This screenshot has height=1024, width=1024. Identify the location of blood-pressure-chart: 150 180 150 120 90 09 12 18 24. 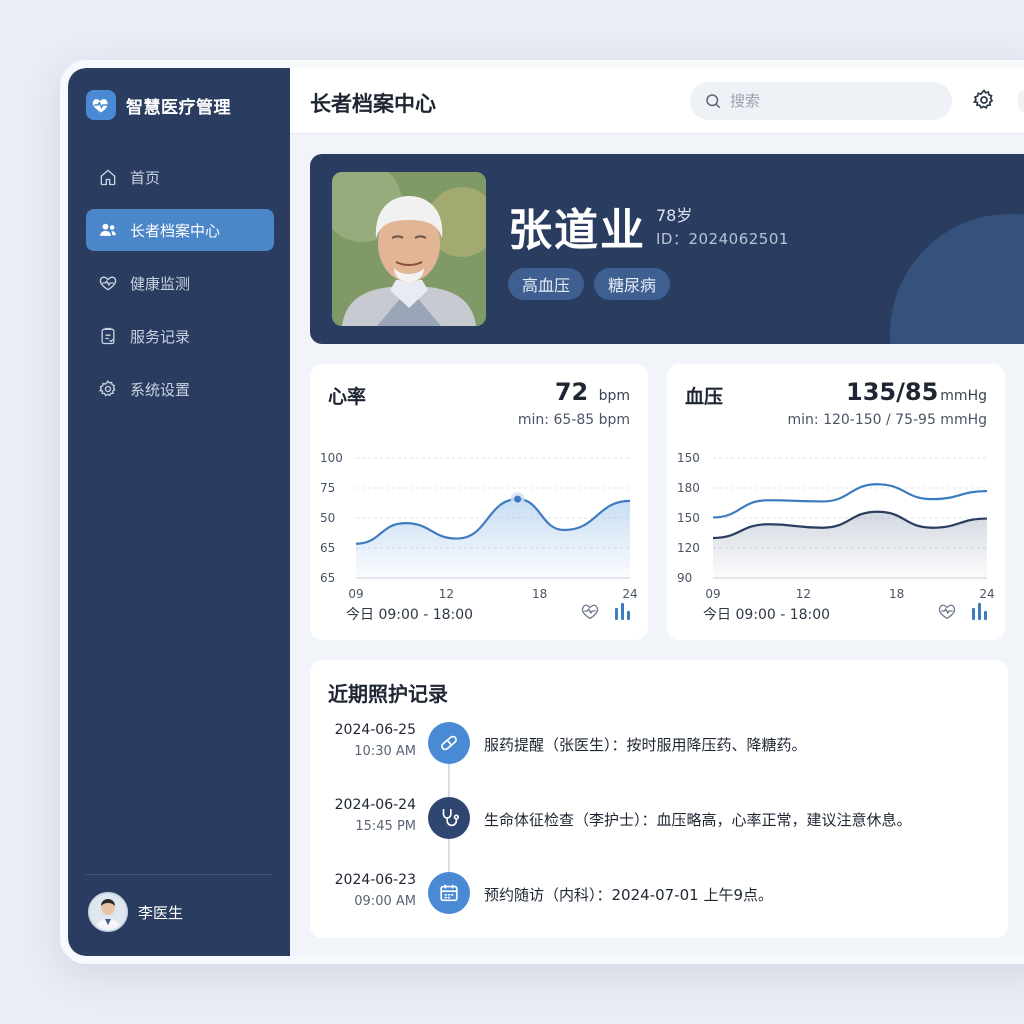
(836, 524).